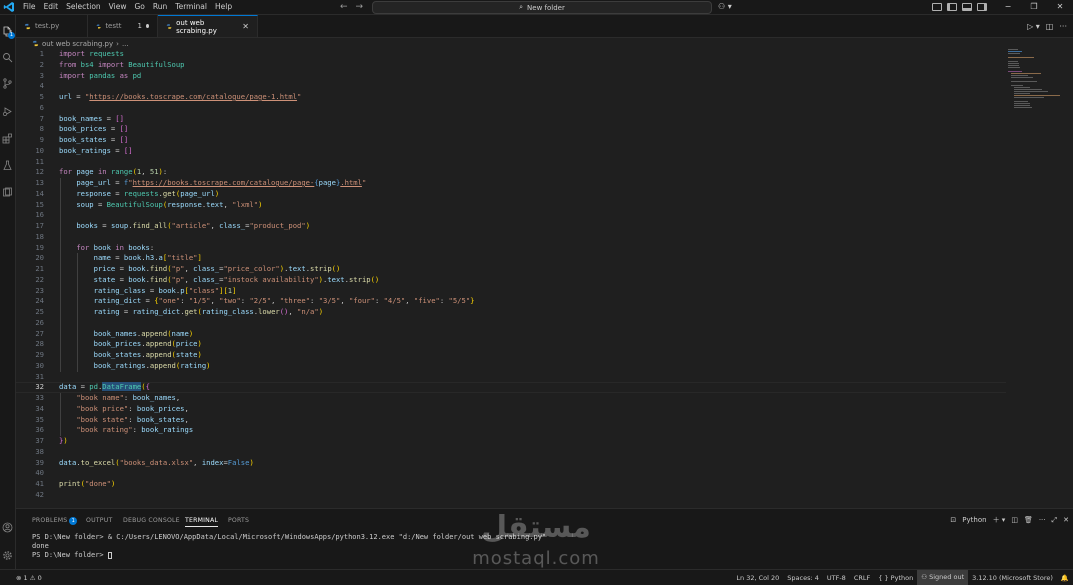 Image resolution: width=1073 pixels, height=585 pixels. Describe the element at coordinates (511, 140) in the screenshot. I see `code-line: 9book_states = []` at that location.